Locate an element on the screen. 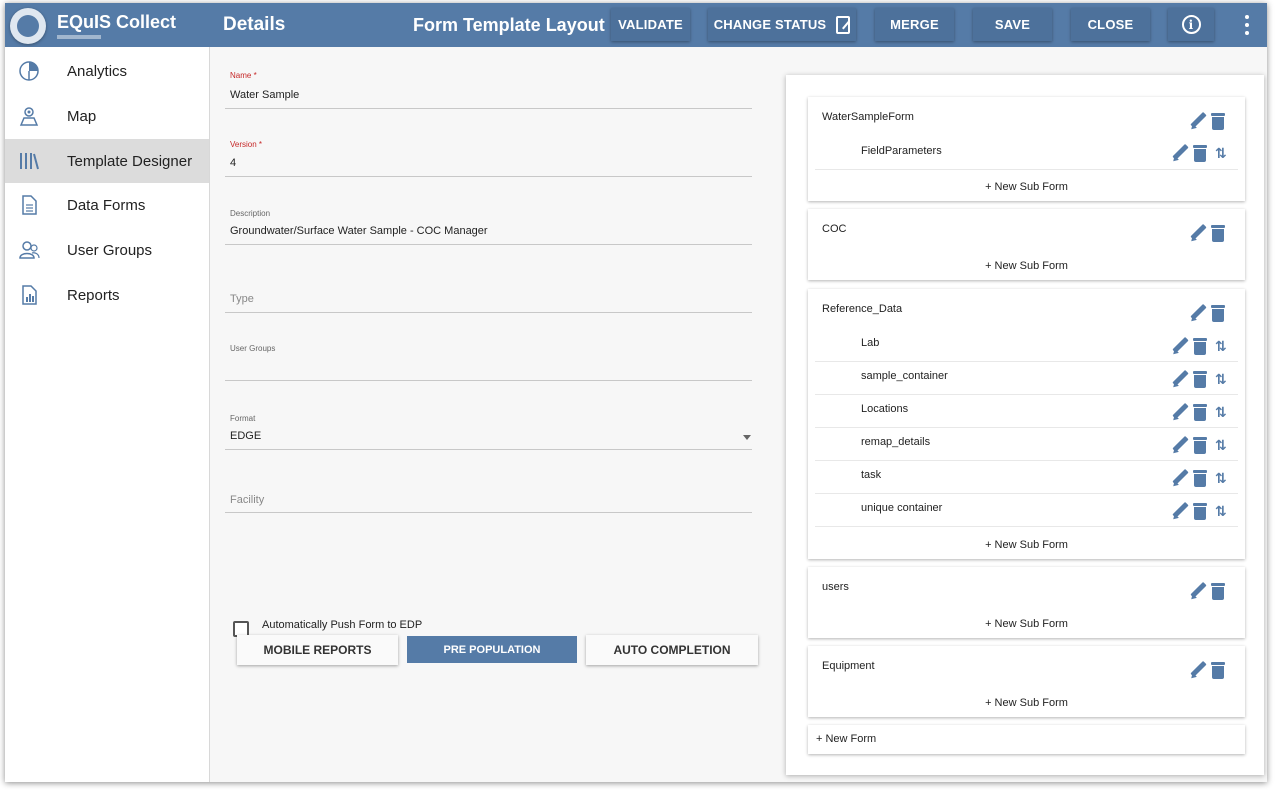 The image size is (1276, 790). mobile-reports-label: MOBILE REPORTS is located at coordinates (317, 650).